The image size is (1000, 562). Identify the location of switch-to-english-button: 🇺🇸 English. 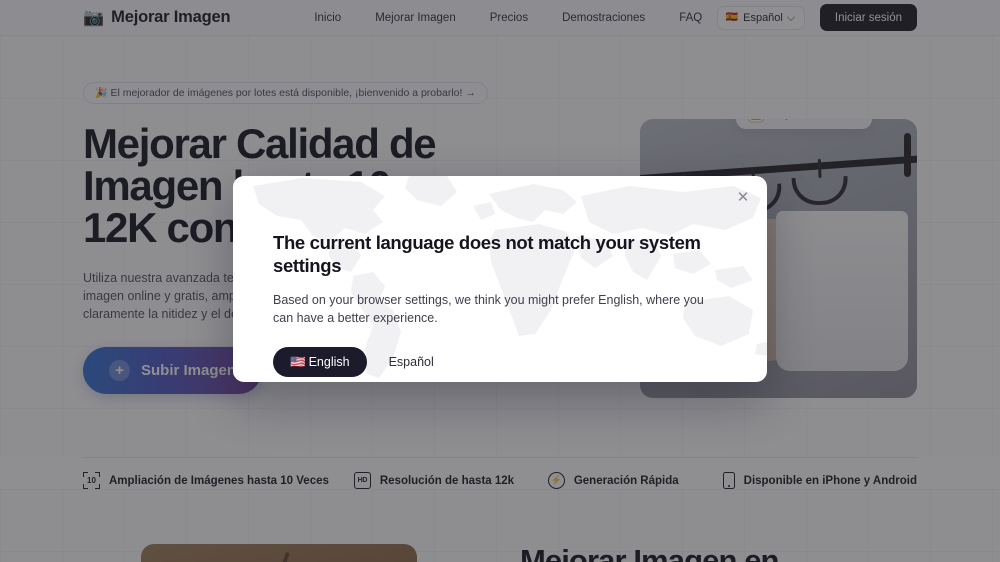
(320, 362).